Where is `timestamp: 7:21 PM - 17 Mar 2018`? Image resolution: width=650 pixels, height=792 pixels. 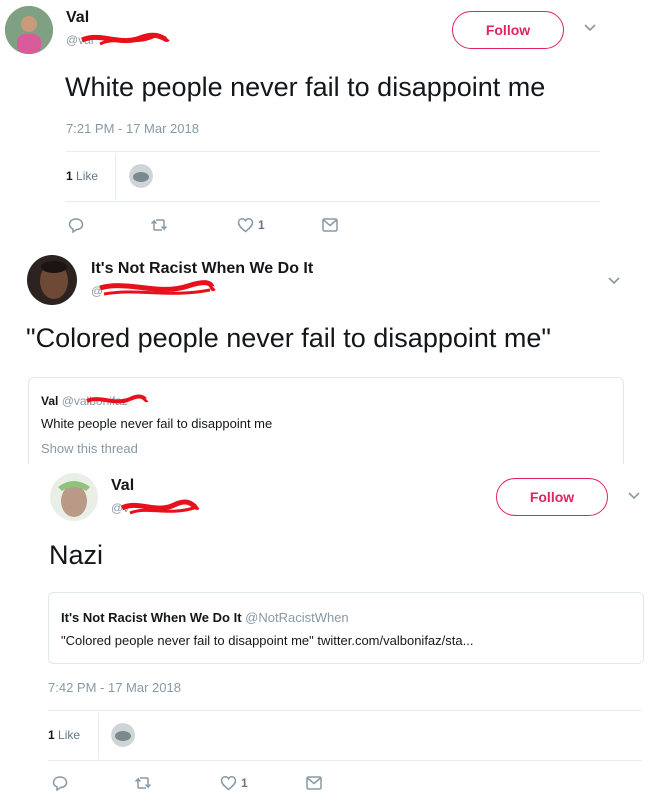 timestamp: 7:21 PM - 17 Mar 2018 is located at coordinates (132, 128).